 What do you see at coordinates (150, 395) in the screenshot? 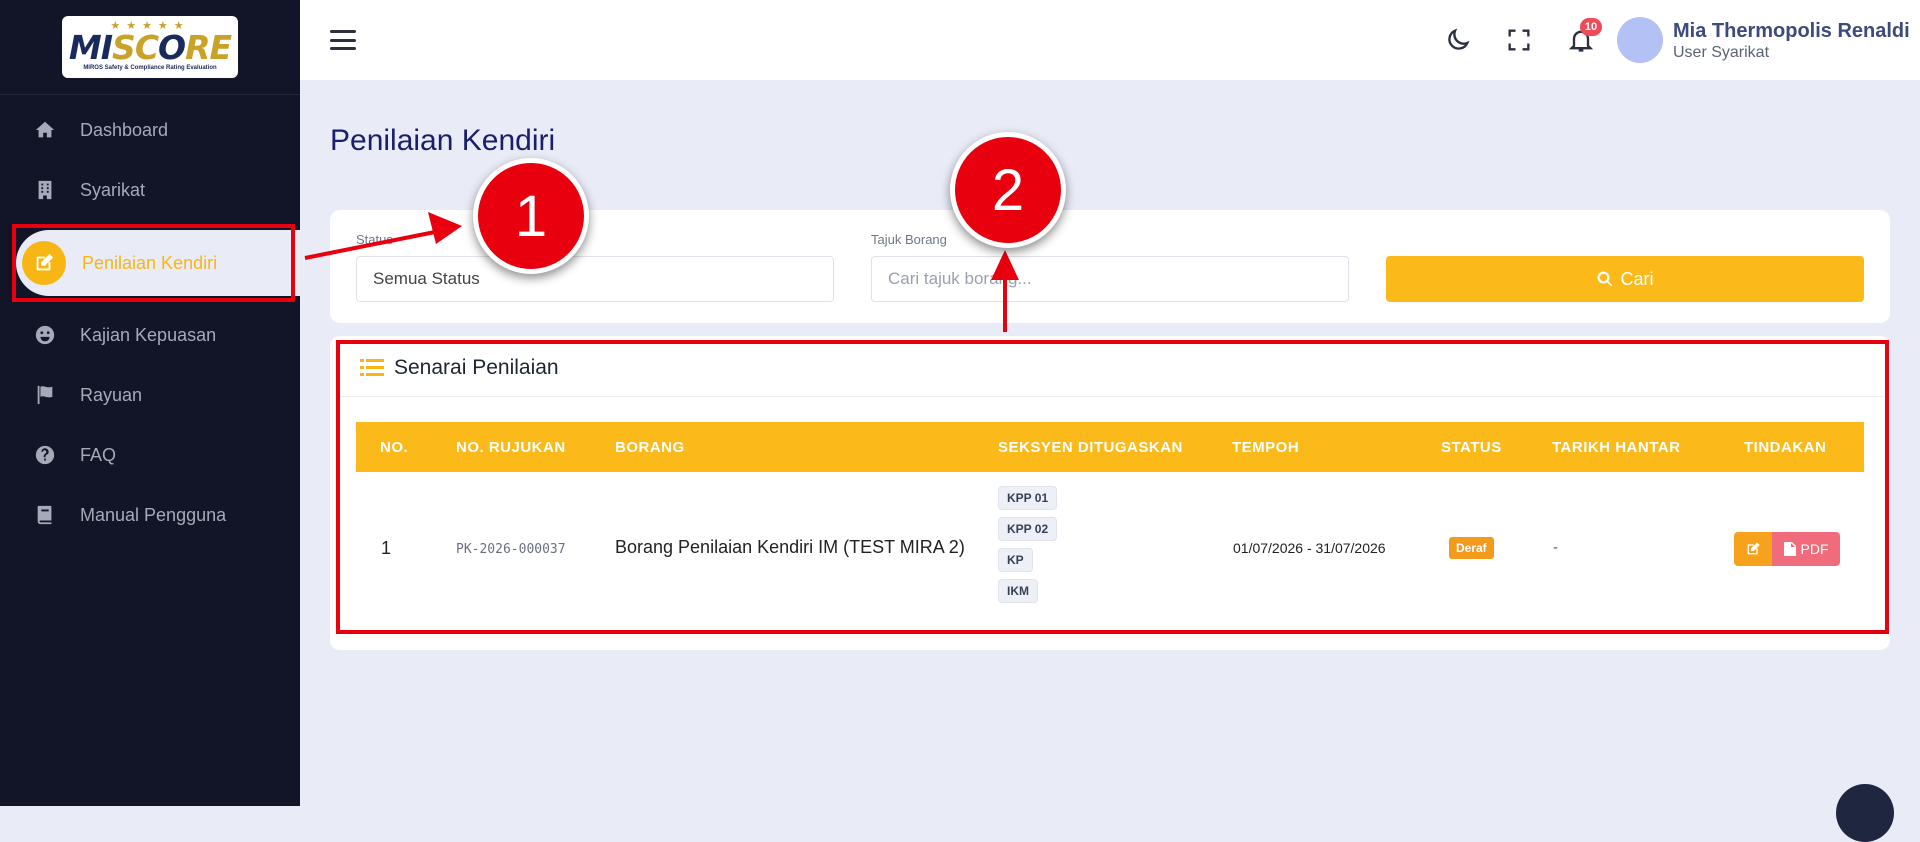
I see `sidebar-item-rayuan: Rayuan` at bounding box center [150, 395].